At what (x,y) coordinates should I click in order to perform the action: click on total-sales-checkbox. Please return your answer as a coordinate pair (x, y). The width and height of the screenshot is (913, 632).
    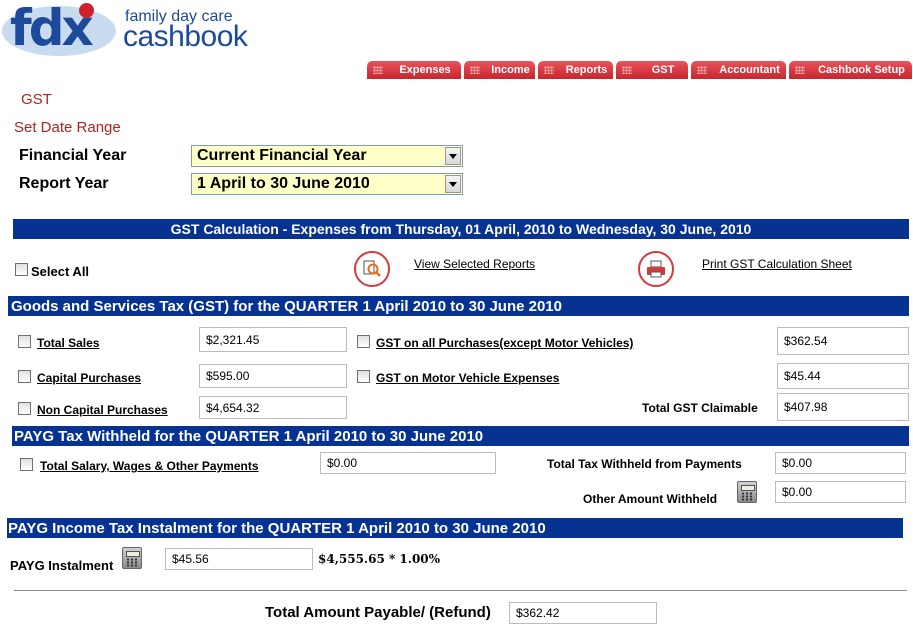
    Looking at the image, I should click on (24, 341).